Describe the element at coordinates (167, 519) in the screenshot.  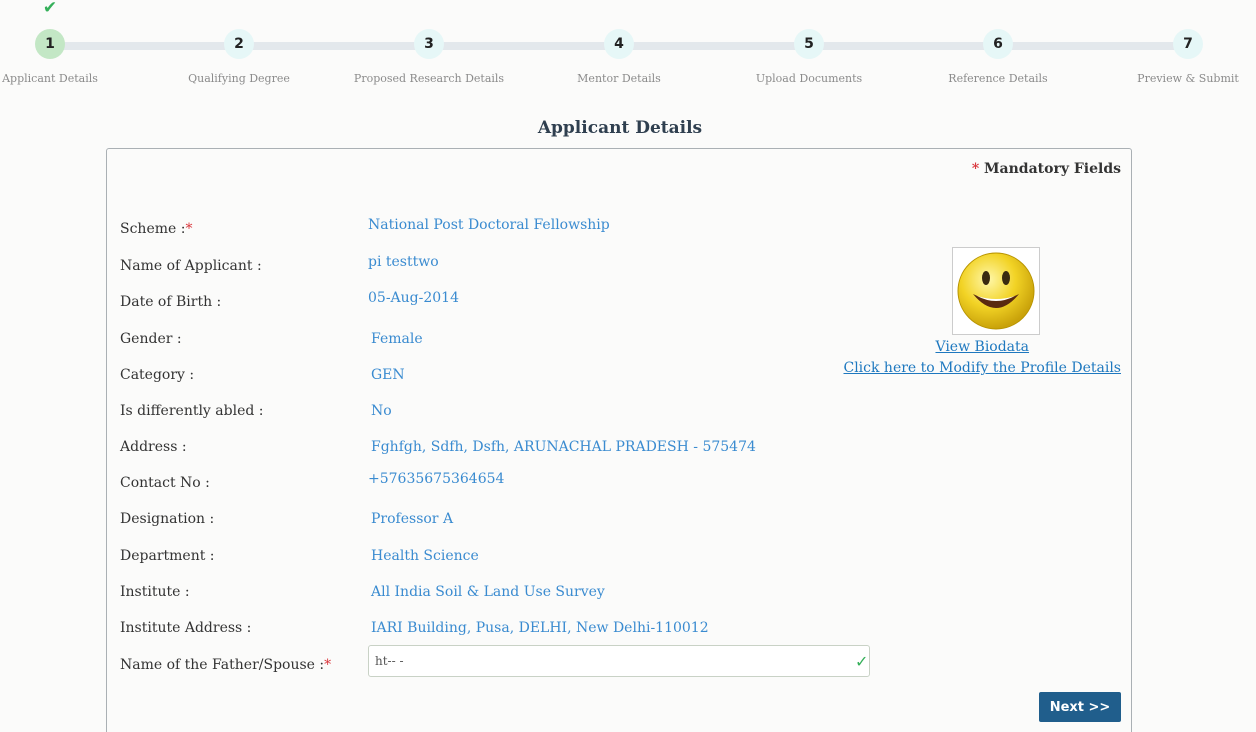
I see `designation-label: Designation :` at that location.